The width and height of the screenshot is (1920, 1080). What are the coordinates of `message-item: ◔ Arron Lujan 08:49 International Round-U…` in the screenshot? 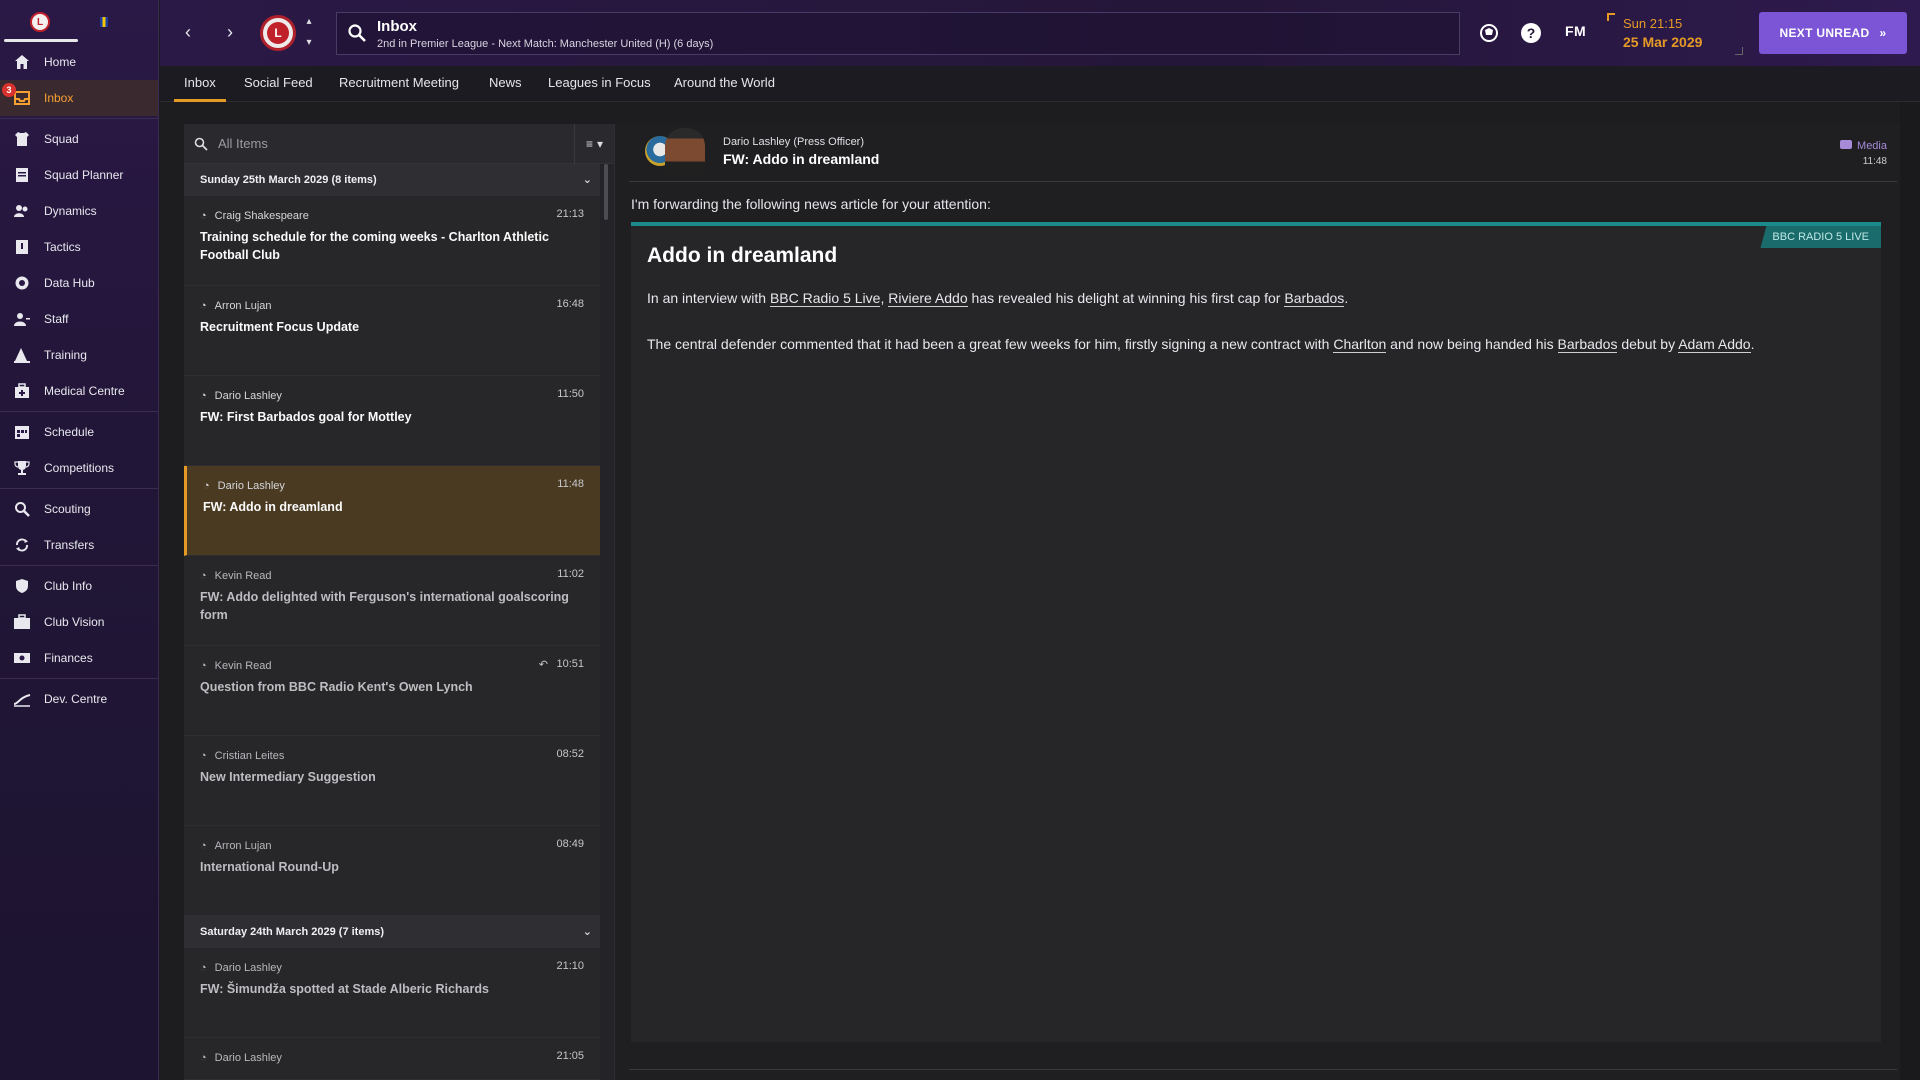 It's located at (392, 871).